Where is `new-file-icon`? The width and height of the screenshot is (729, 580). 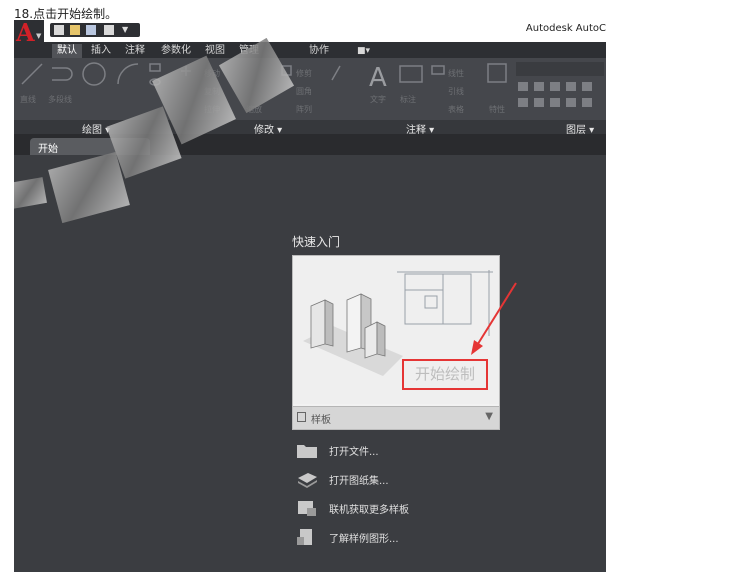
new-file-icon is located at coordinates (59, 30).